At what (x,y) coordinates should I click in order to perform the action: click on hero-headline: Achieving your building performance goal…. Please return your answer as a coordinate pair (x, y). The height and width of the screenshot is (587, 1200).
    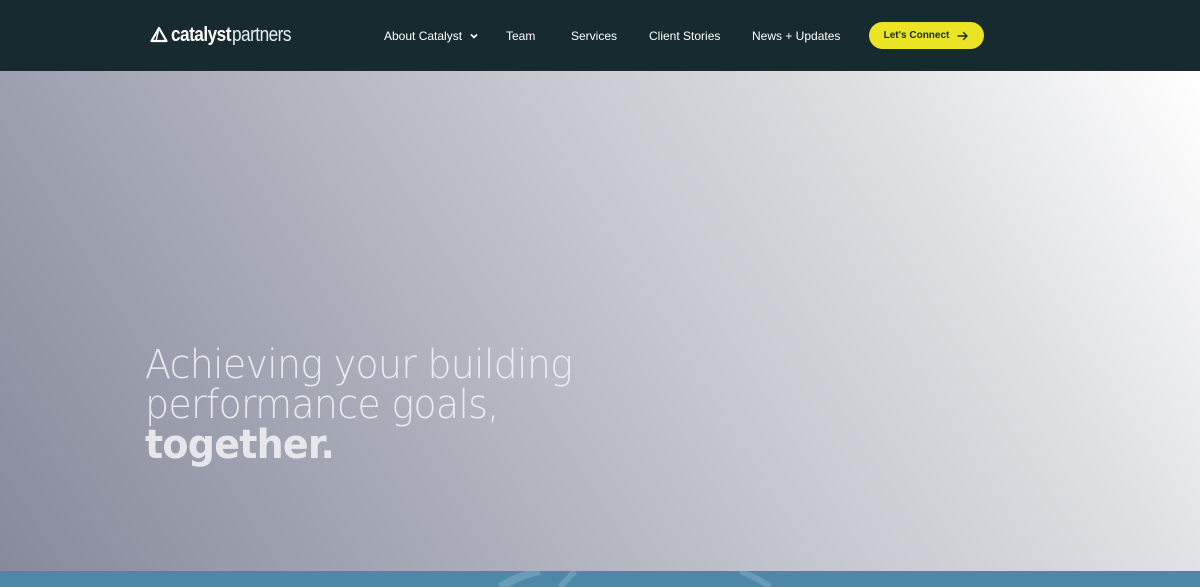
    Looking at the image, I should click on (405, 405).